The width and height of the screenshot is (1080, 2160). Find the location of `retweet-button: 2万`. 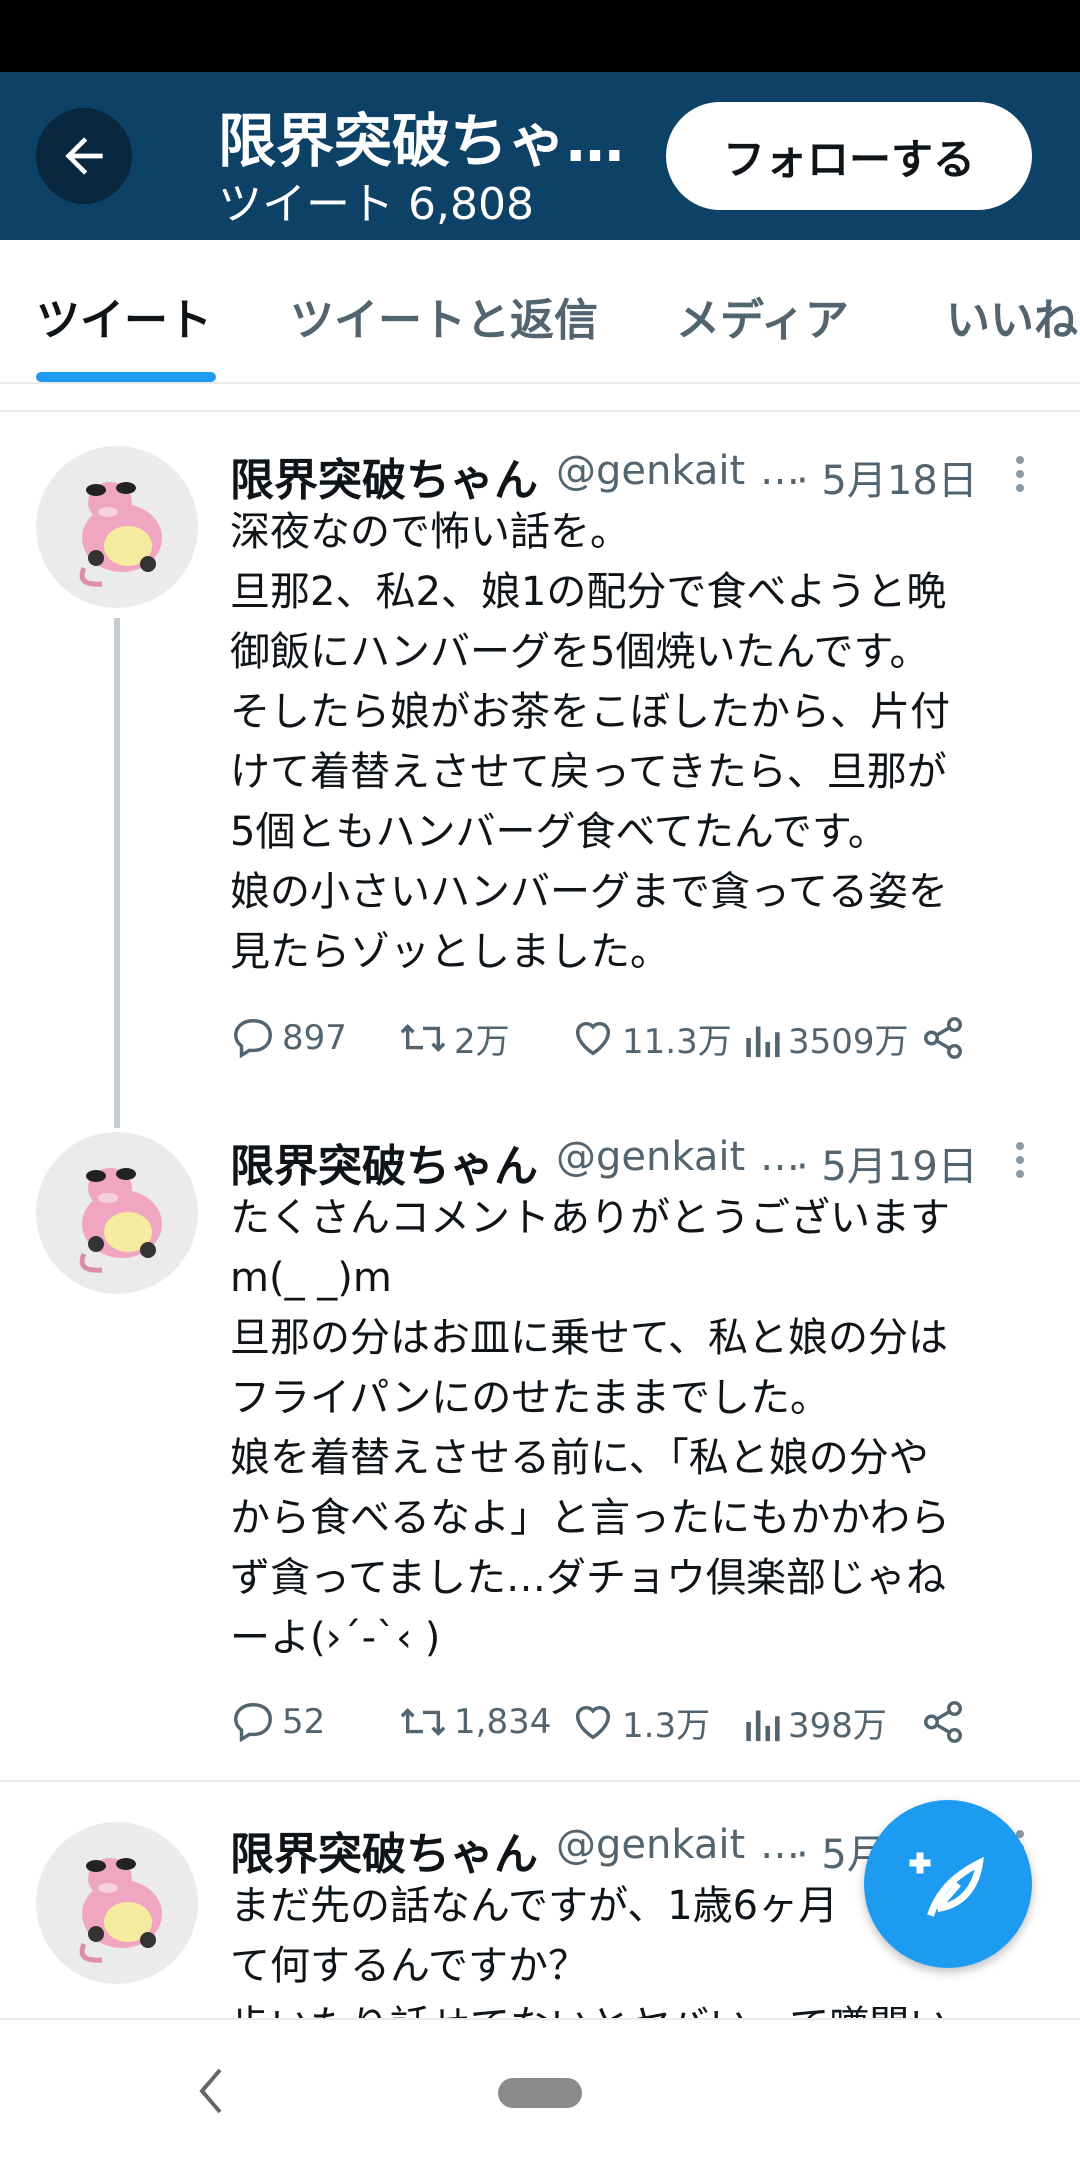

retweet-button: 2万 is located at coordinates (454, 1038).